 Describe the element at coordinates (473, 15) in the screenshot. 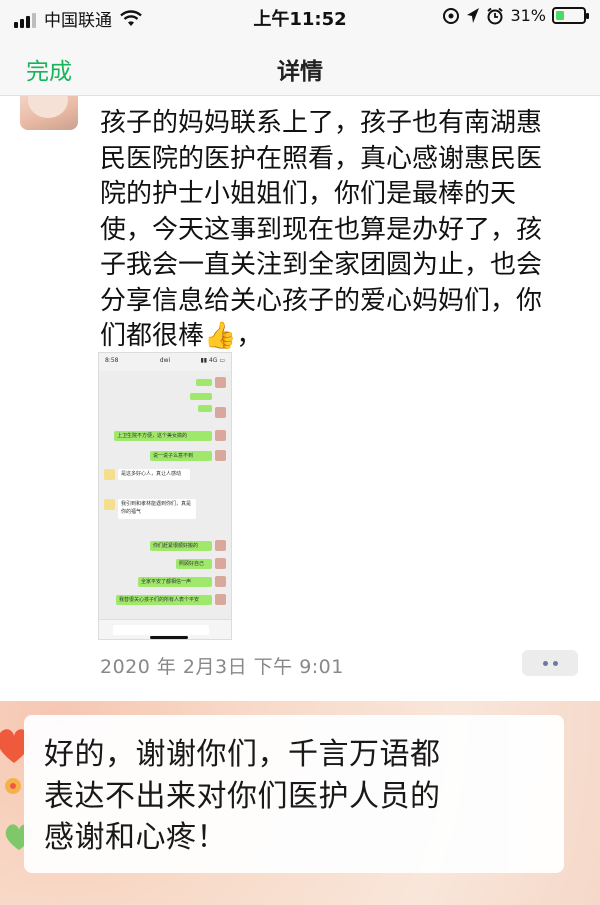

I see `location-icon` at that location.